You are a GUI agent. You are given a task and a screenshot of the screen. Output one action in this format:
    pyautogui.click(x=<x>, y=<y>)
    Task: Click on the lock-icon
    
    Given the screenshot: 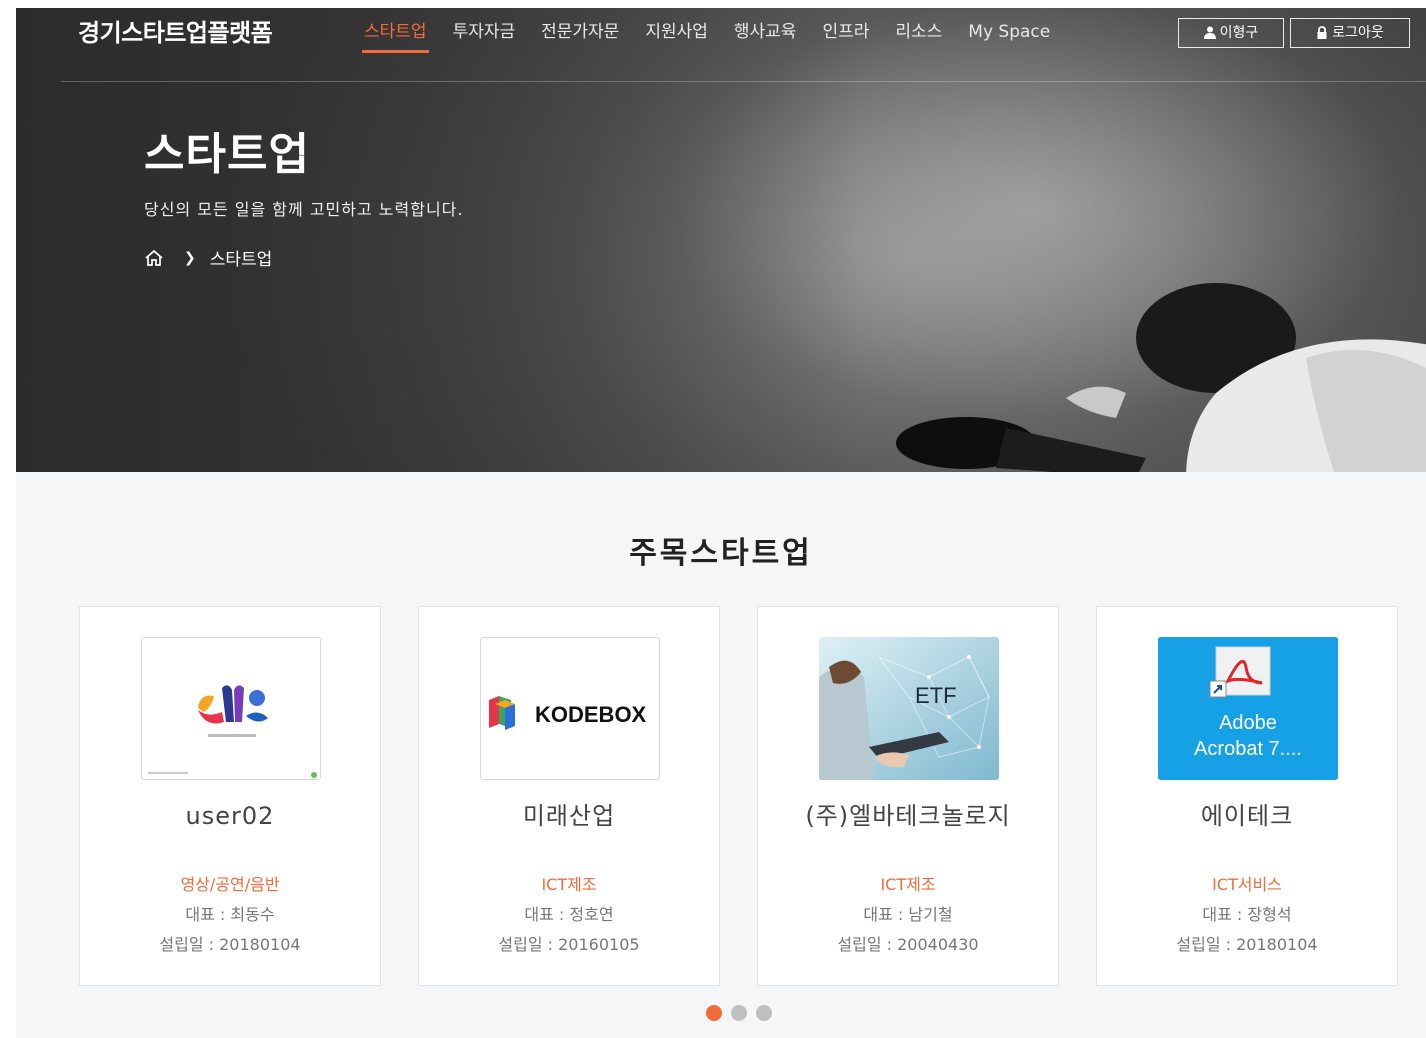 What is the action you would take?
    pyautogui.click(x=1322, y=32)
    